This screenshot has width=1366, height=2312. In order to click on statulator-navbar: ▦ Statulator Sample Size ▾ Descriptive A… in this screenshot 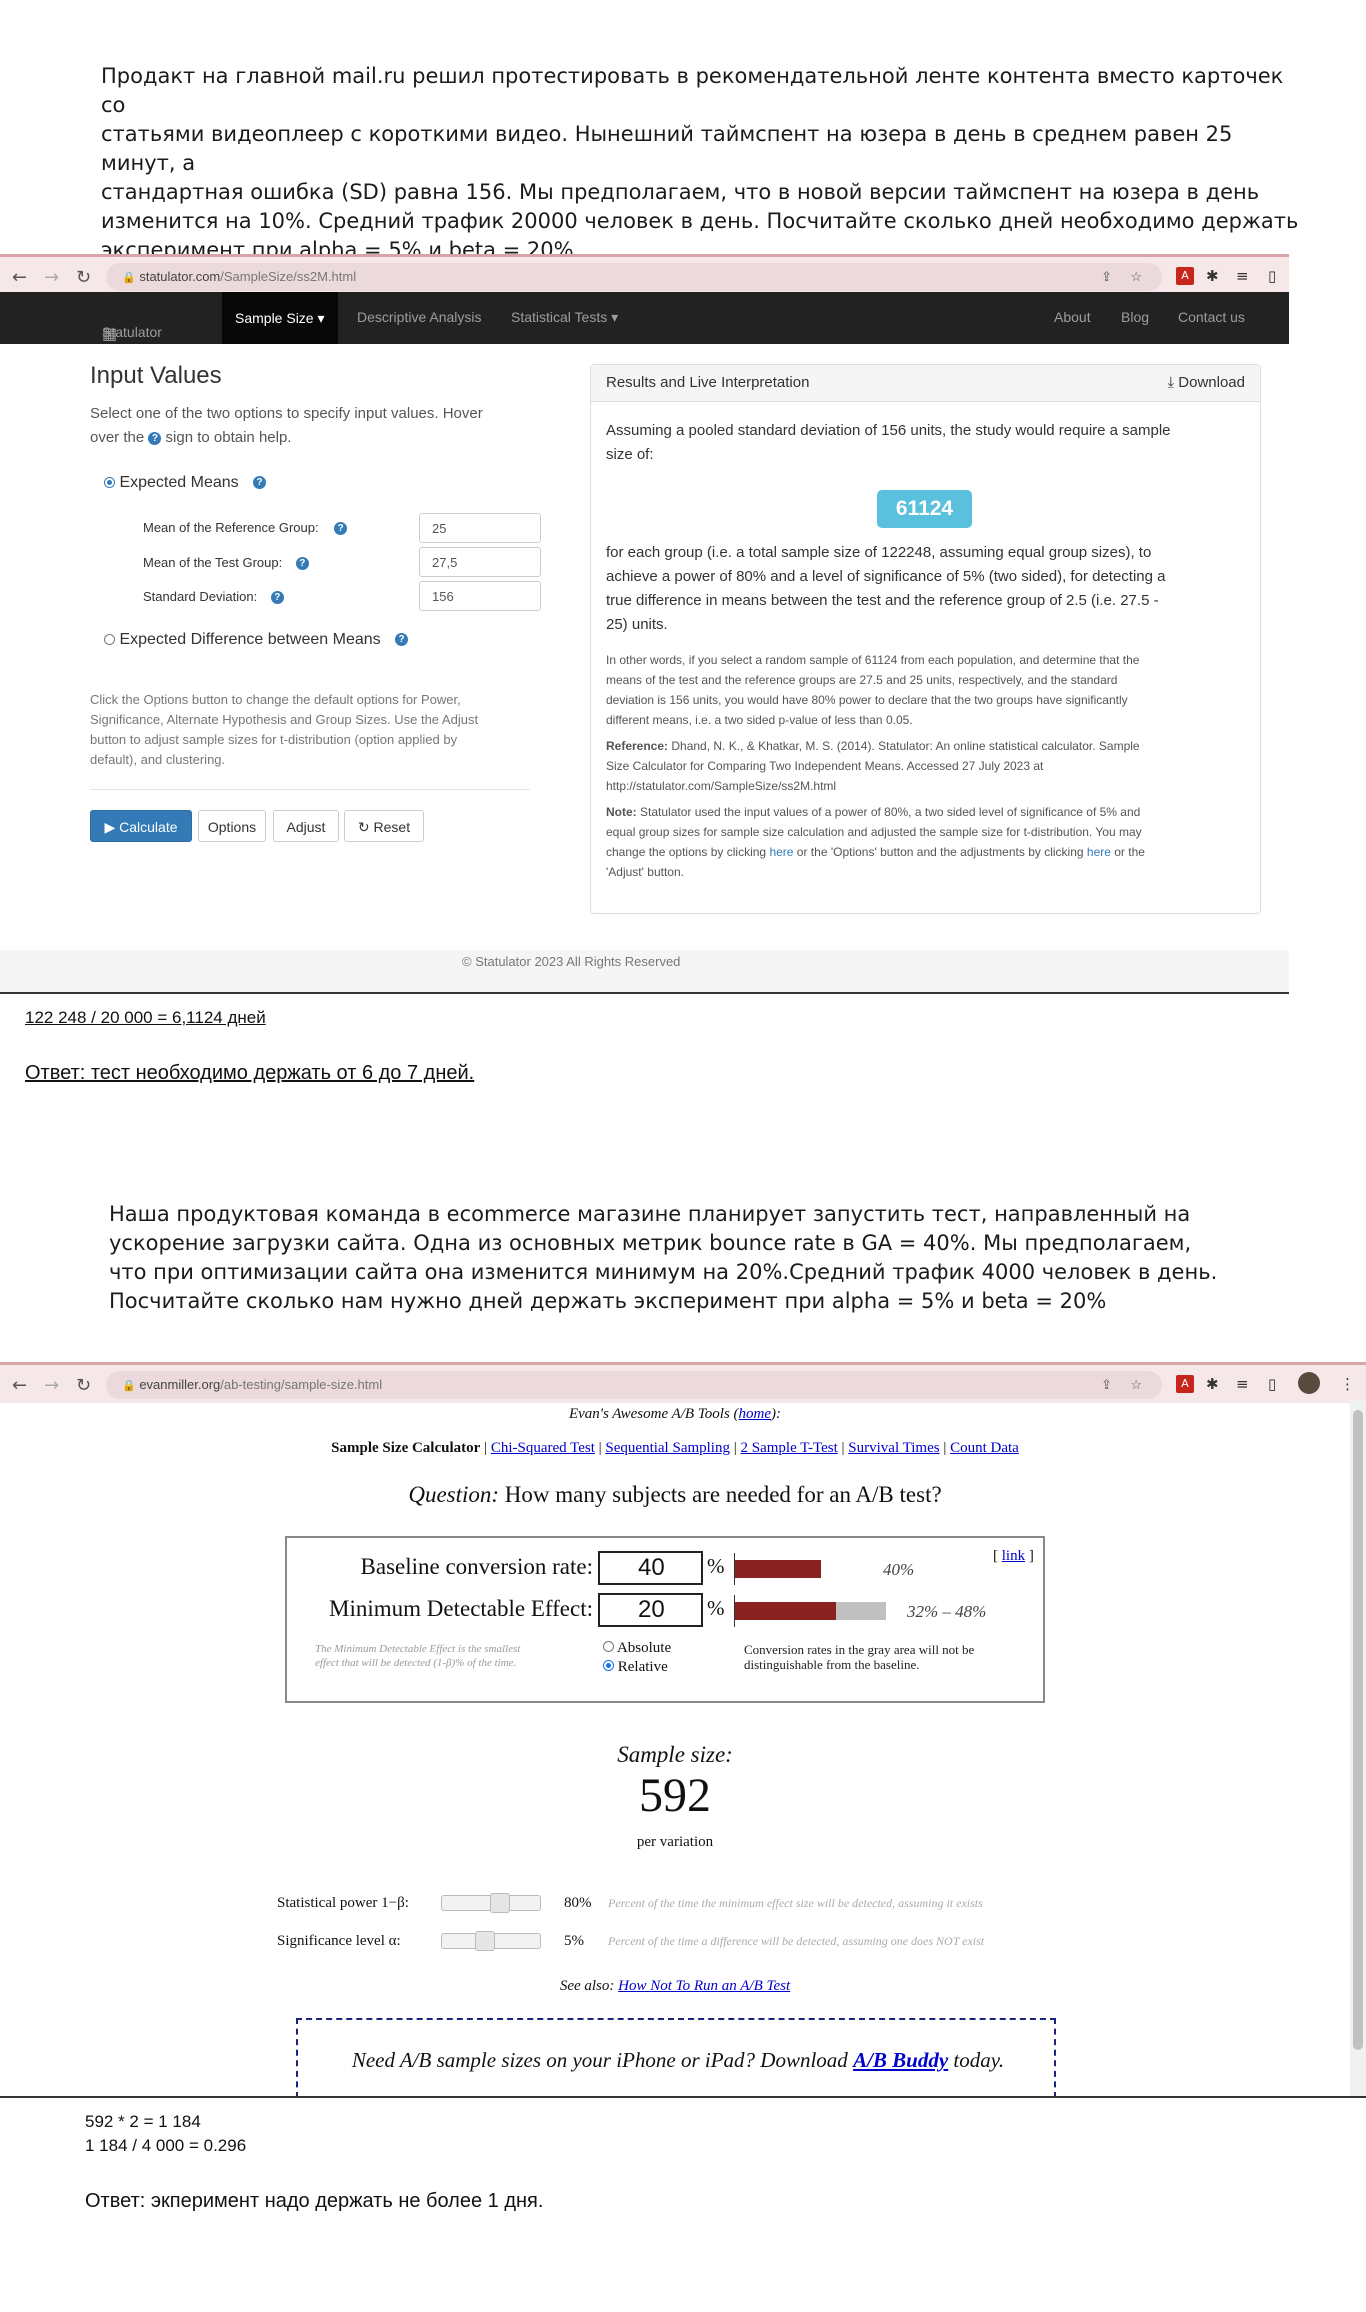, I will do `click(644, 318)`.